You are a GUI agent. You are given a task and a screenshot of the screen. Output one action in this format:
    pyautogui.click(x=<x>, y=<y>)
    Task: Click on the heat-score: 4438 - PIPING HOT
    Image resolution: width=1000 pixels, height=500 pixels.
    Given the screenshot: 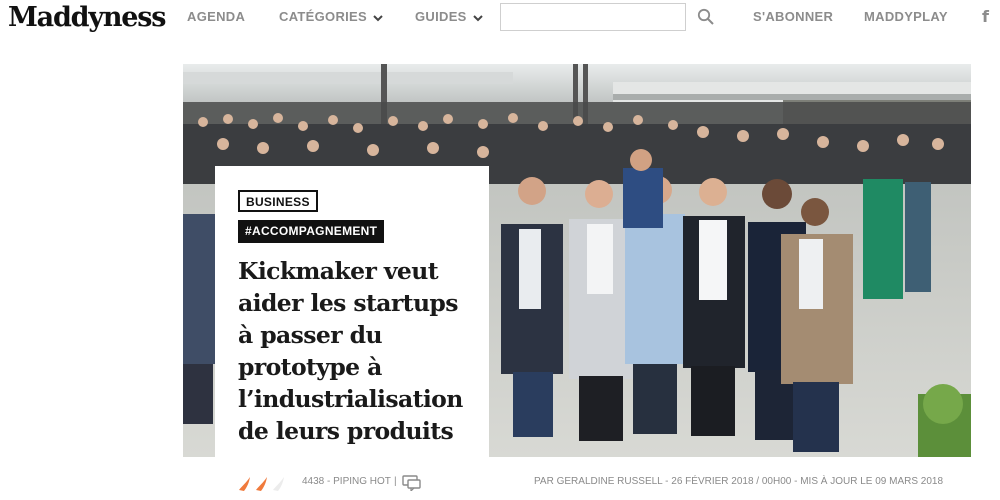 What is the action you would take?
    pyautogui.click(x=346, y=481)
    